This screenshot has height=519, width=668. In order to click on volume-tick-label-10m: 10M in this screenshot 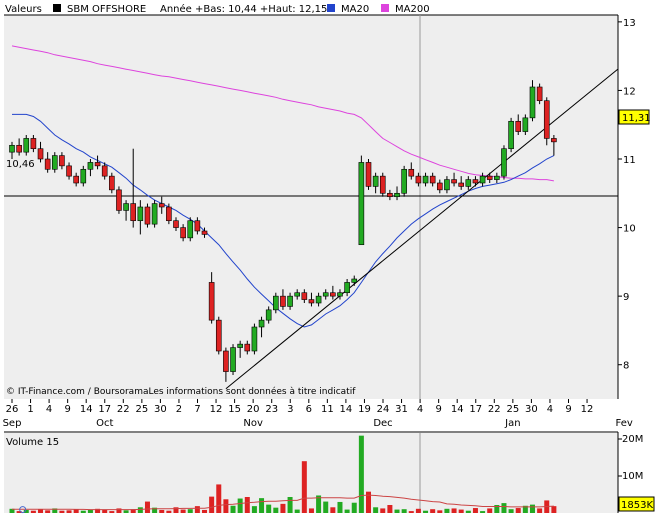, I will do `click(632, 476)`.